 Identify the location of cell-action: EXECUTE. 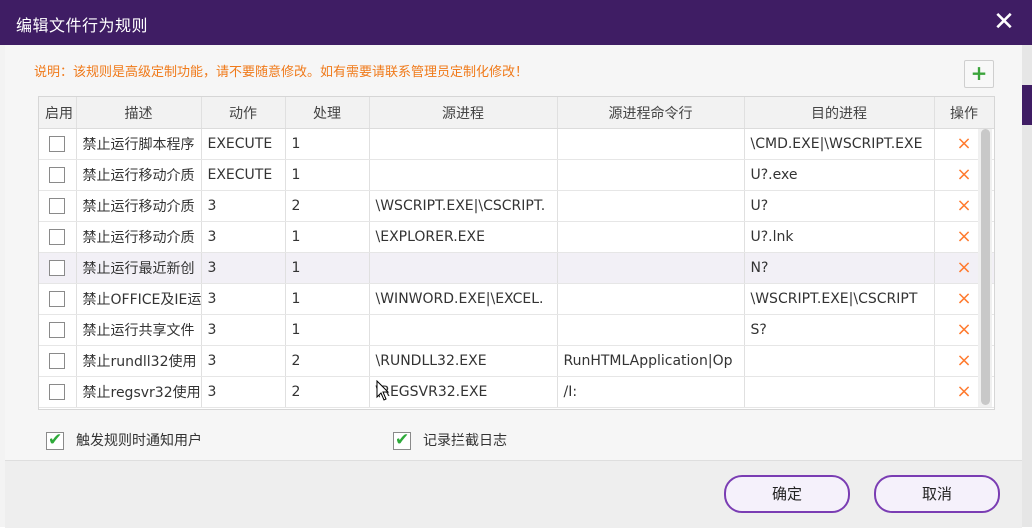
(243, 175).